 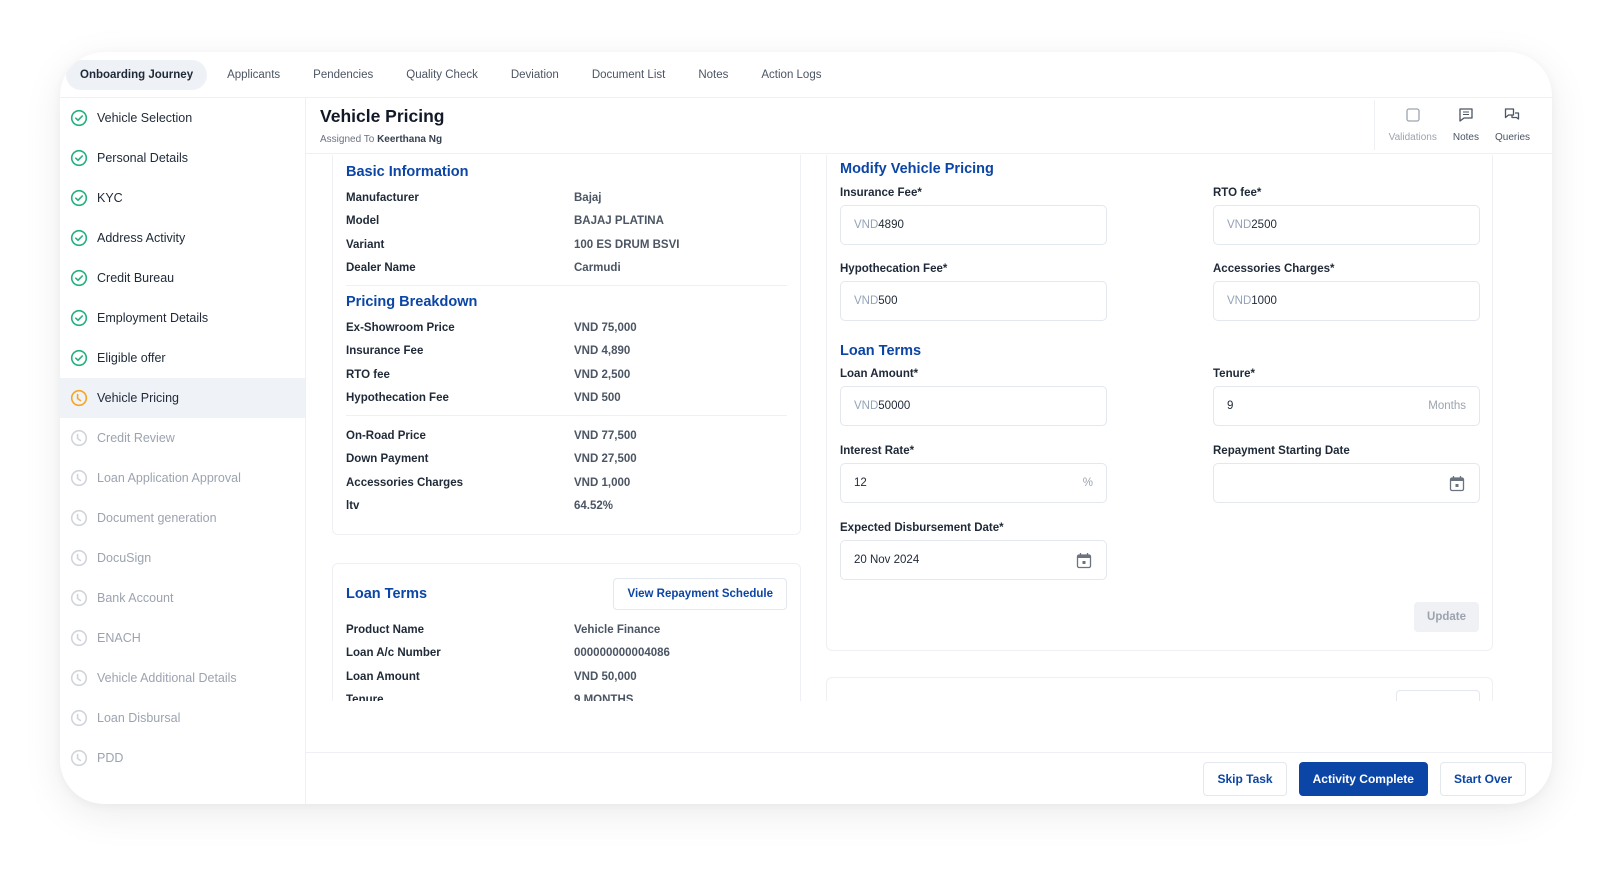 I want to click on info-row: Accessories Charges VND 1,000, so click(x=566, y=483).